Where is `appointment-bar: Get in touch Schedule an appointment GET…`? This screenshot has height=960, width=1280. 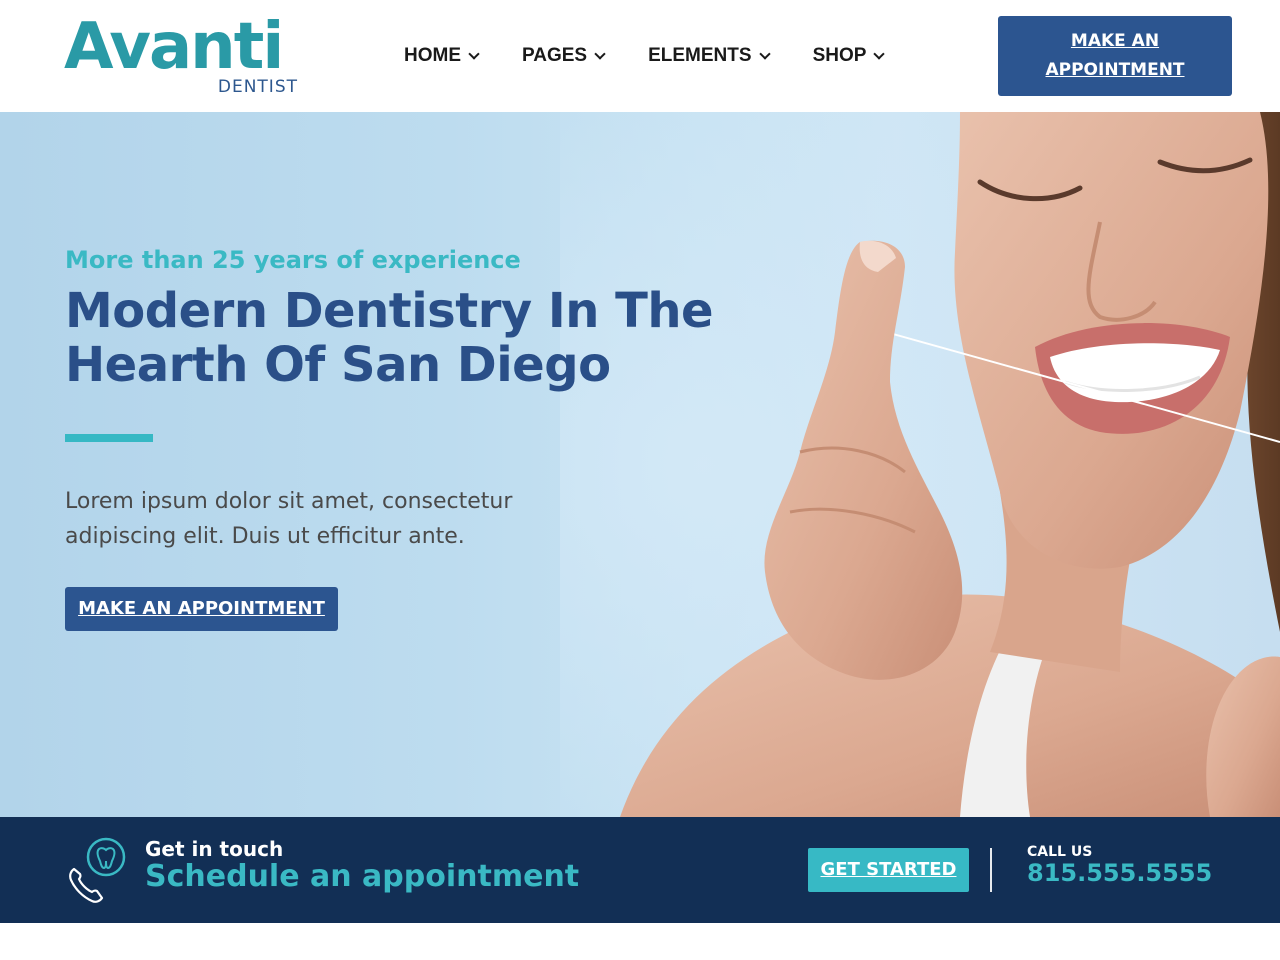
appointment-bar: Get in touch Schedule an appointment GET… is located at coordinates (640, 870).